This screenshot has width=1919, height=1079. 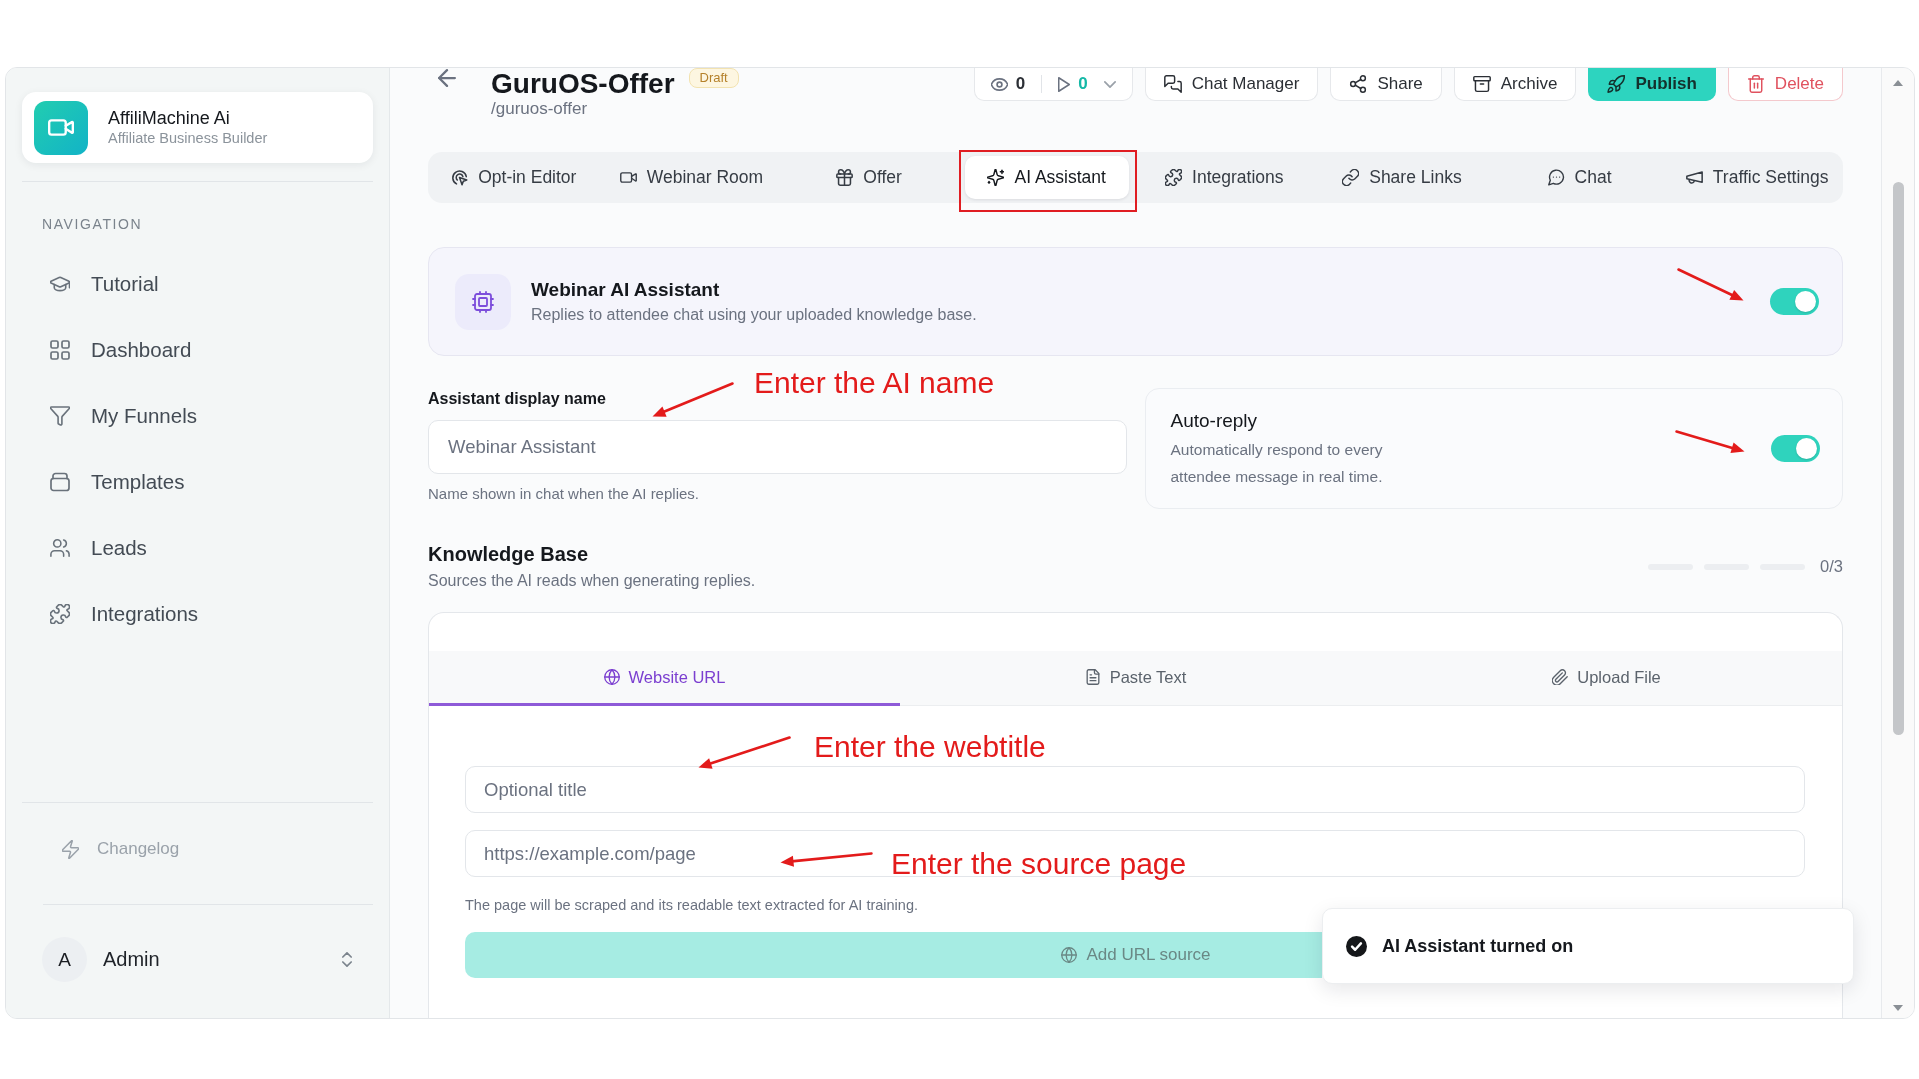 I want to click on sparkles-icon, so click(x=996, y=177).